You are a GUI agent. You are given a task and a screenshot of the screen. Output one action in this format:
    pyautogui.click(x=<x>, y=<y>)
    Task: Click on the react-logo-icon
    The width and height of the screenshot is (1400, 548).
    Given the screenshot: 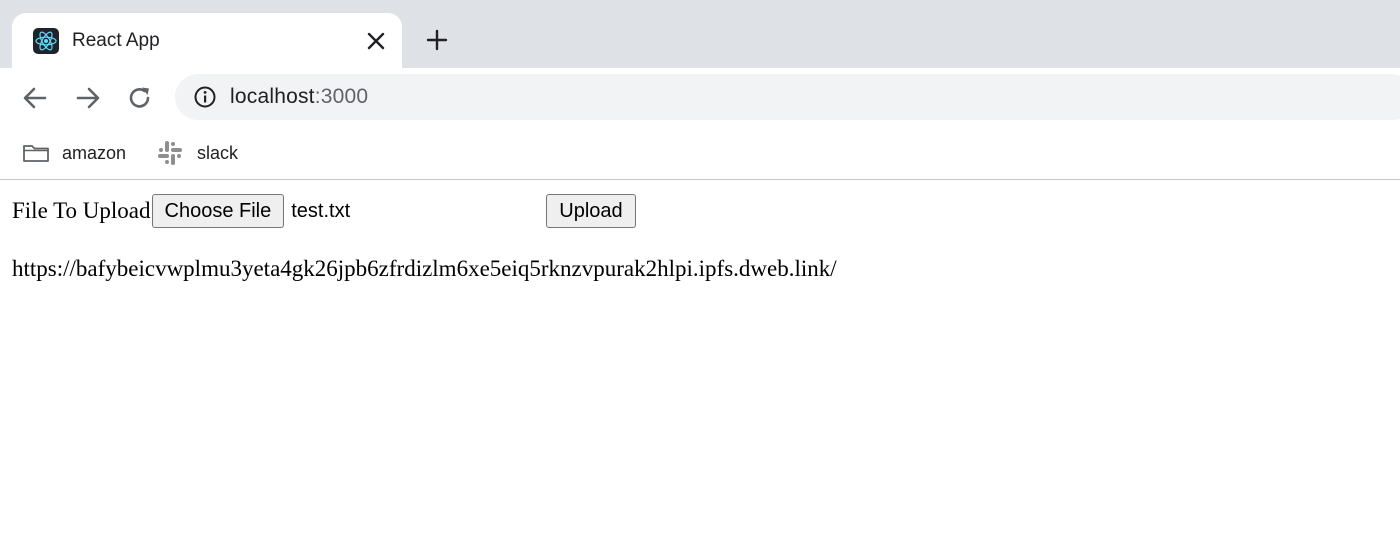 What is the action you would take?
    pyautogui.click(x=46, y=41)
    